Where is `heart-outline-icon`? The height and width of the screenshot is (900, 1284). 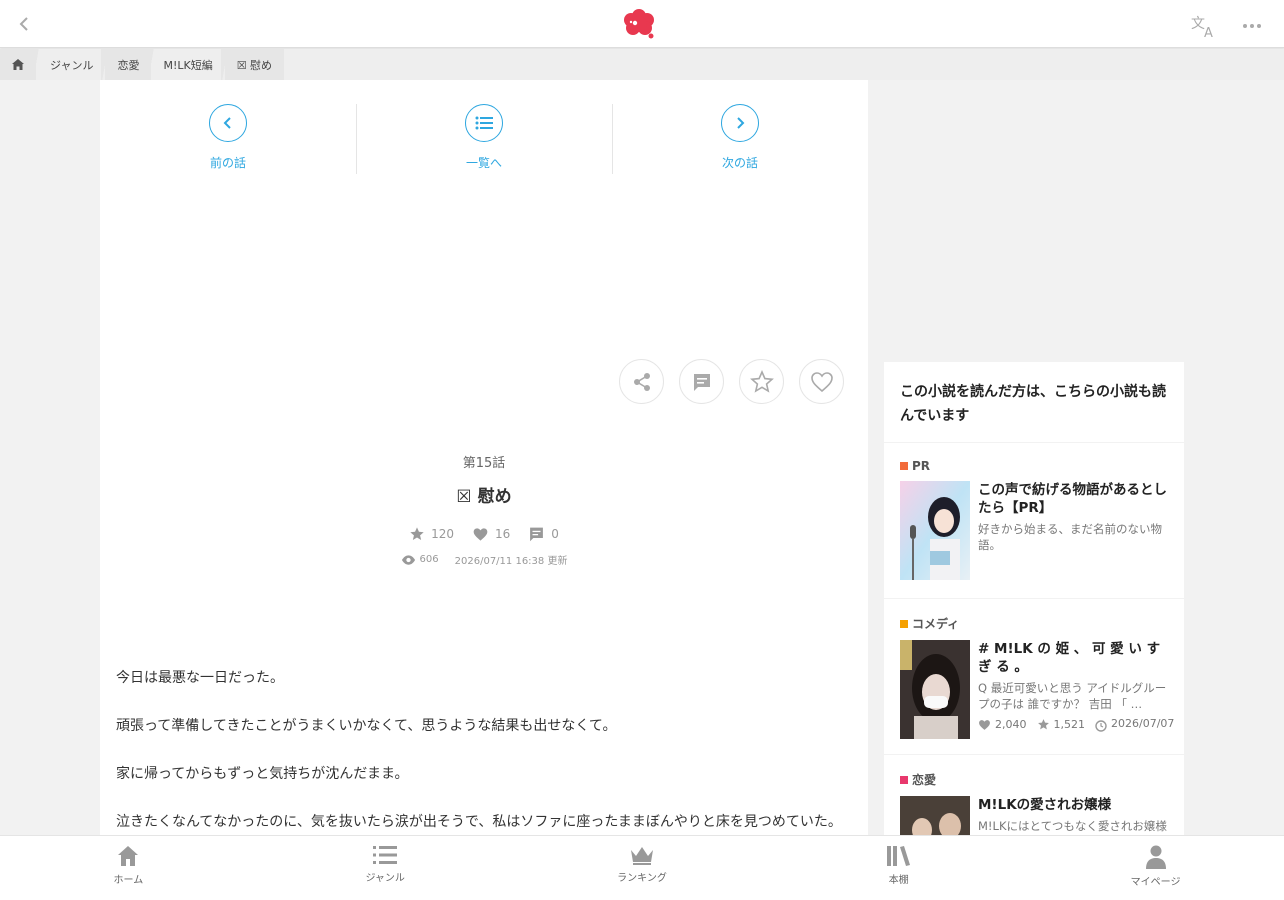
heart-outline-icon is located at coordinates (821, 381).